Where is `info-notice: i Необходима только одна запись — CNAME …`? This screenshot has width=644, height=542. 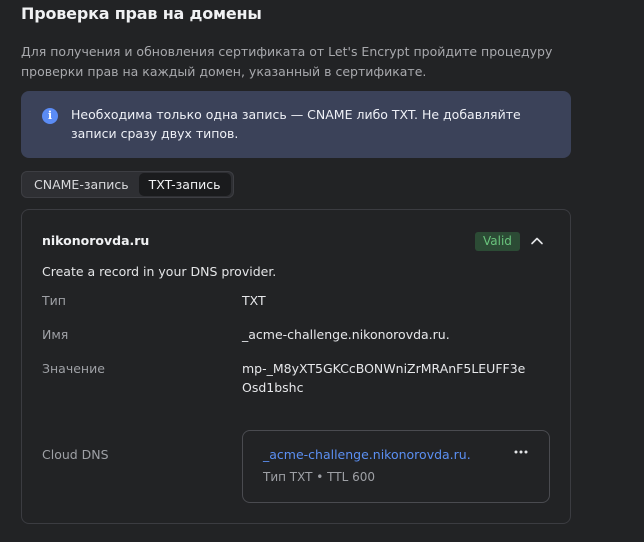
info-notice: i Необходима только одна запись — CNAME … is located at coordinates (296, 124).